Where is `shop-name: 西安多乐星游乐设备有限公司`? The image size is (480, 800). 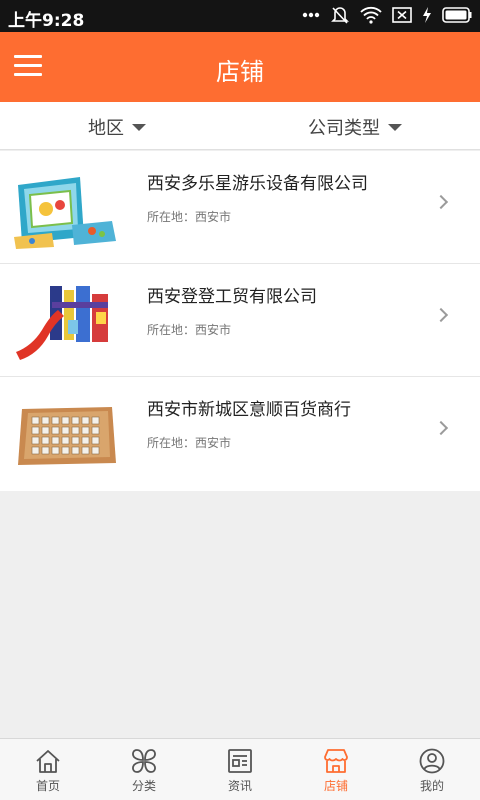
shop-name: 西安多乐星游乐设备有限公司 is located at coordinates (257, 184).